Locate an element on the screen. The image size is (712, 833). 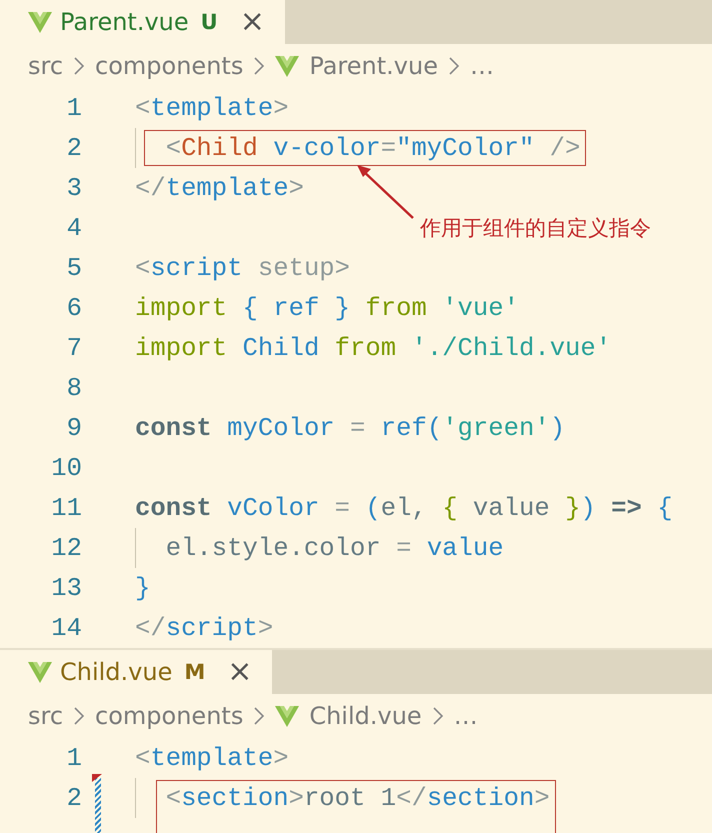
line-number: 5 is located at coordinates (74, 268).